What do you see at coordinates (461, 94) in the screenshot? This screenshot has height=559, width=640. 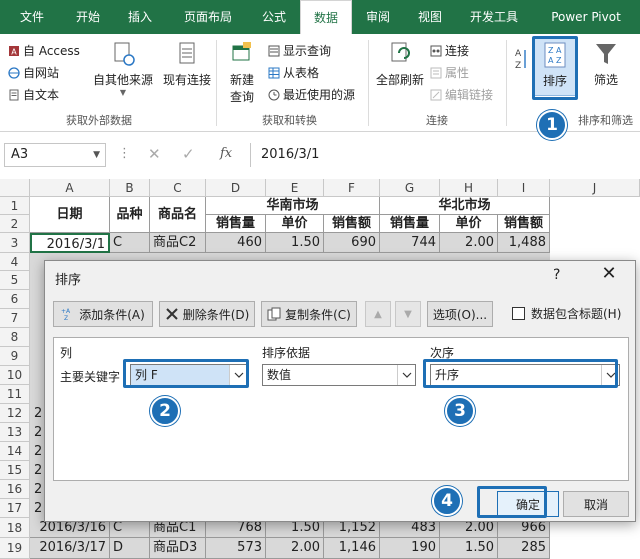 I see `edit-links-button: 编辑链接` at bounding box center [461, 94].